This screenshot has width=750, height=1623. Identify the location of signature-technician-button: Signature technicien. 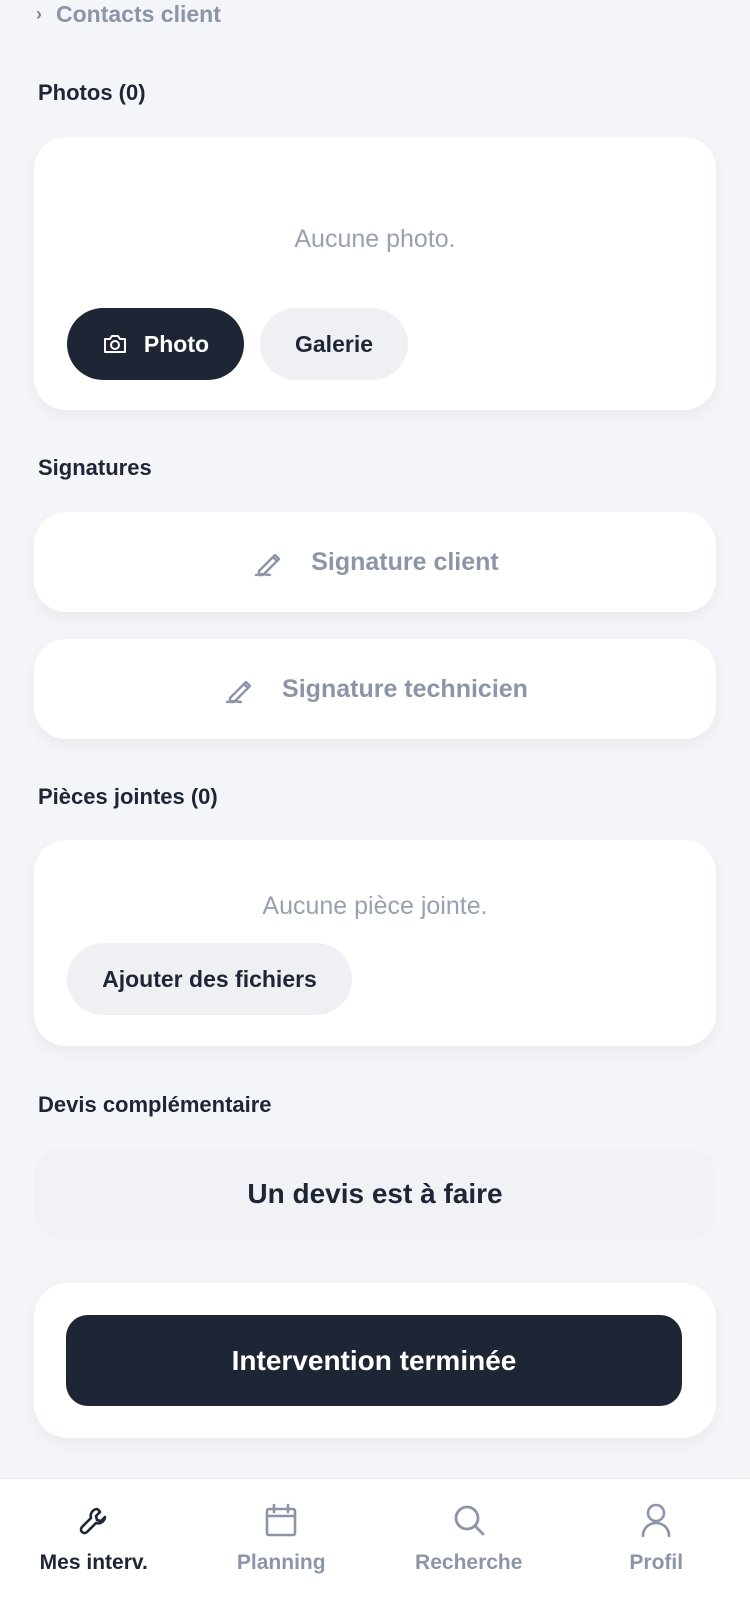
(375, 689).